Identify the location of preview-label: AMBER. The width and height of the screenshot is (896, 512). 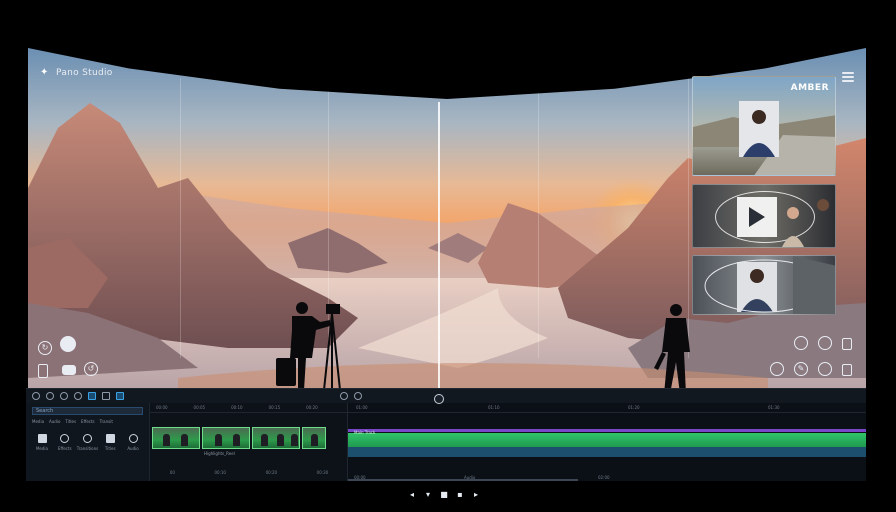
(809, 88).